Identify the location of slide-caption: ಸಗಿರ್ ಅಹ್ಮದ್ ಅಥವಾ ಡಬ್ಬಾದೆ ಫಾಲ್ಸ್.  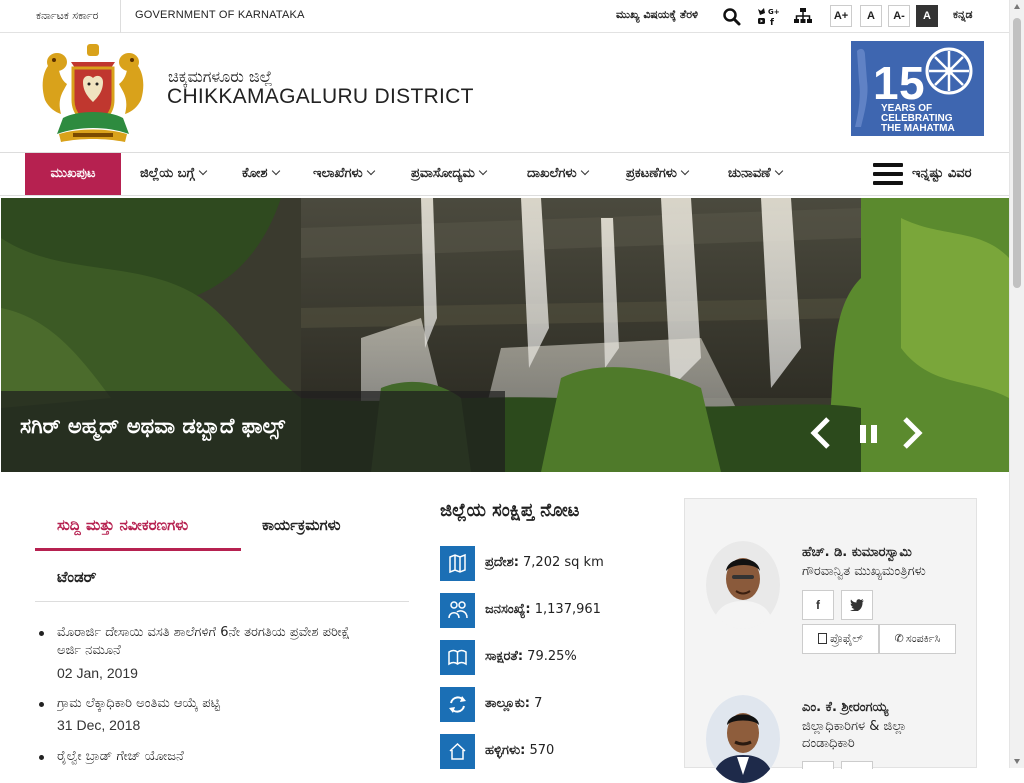
(253, 431).